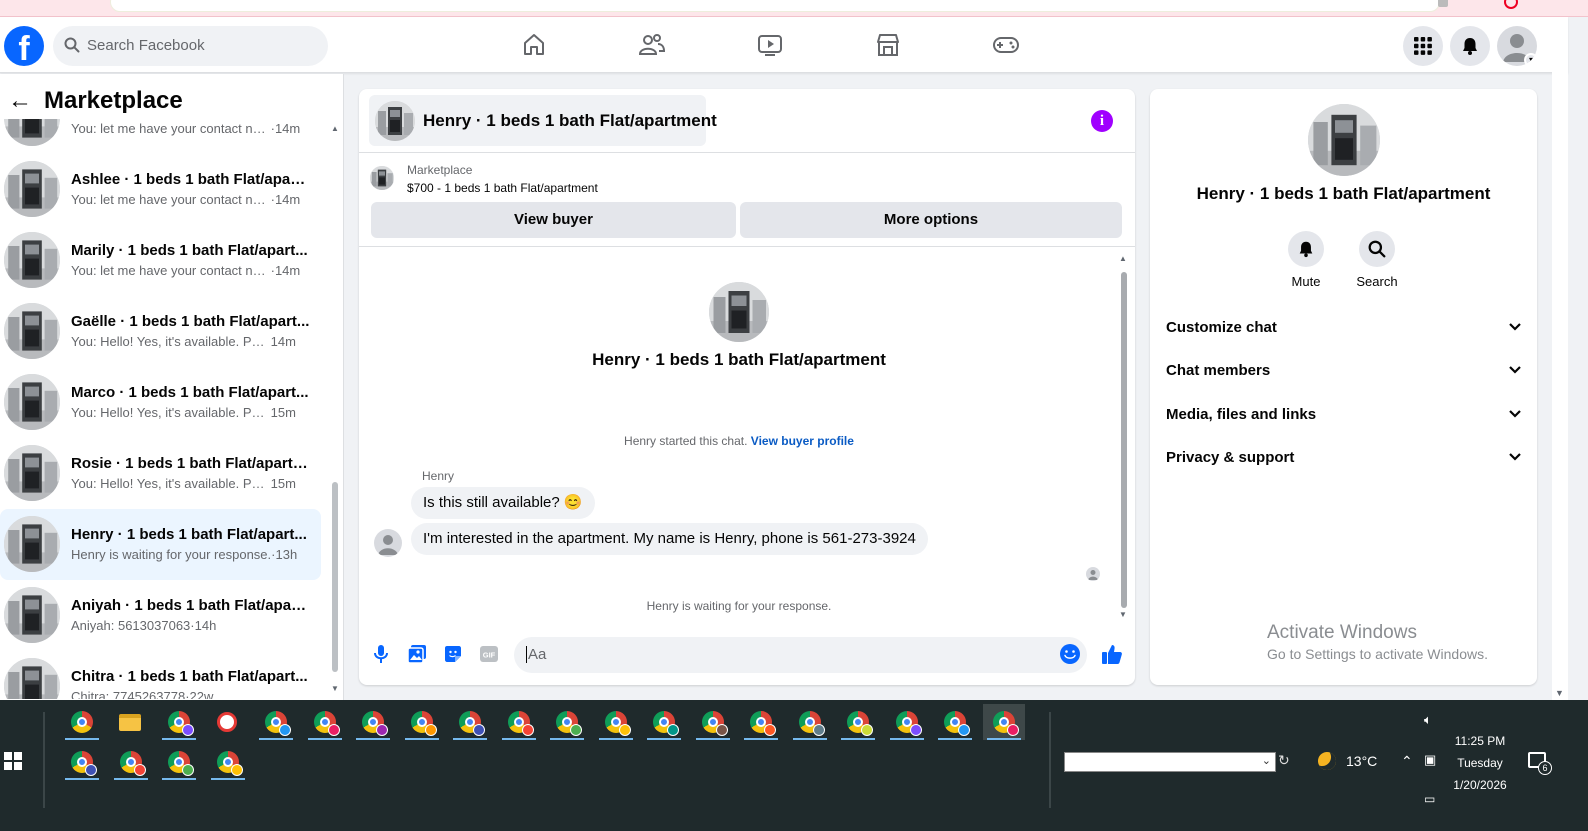 The height and width of the screenshot is (831, 1588). I want to click on app-icon, so click(227, 722).